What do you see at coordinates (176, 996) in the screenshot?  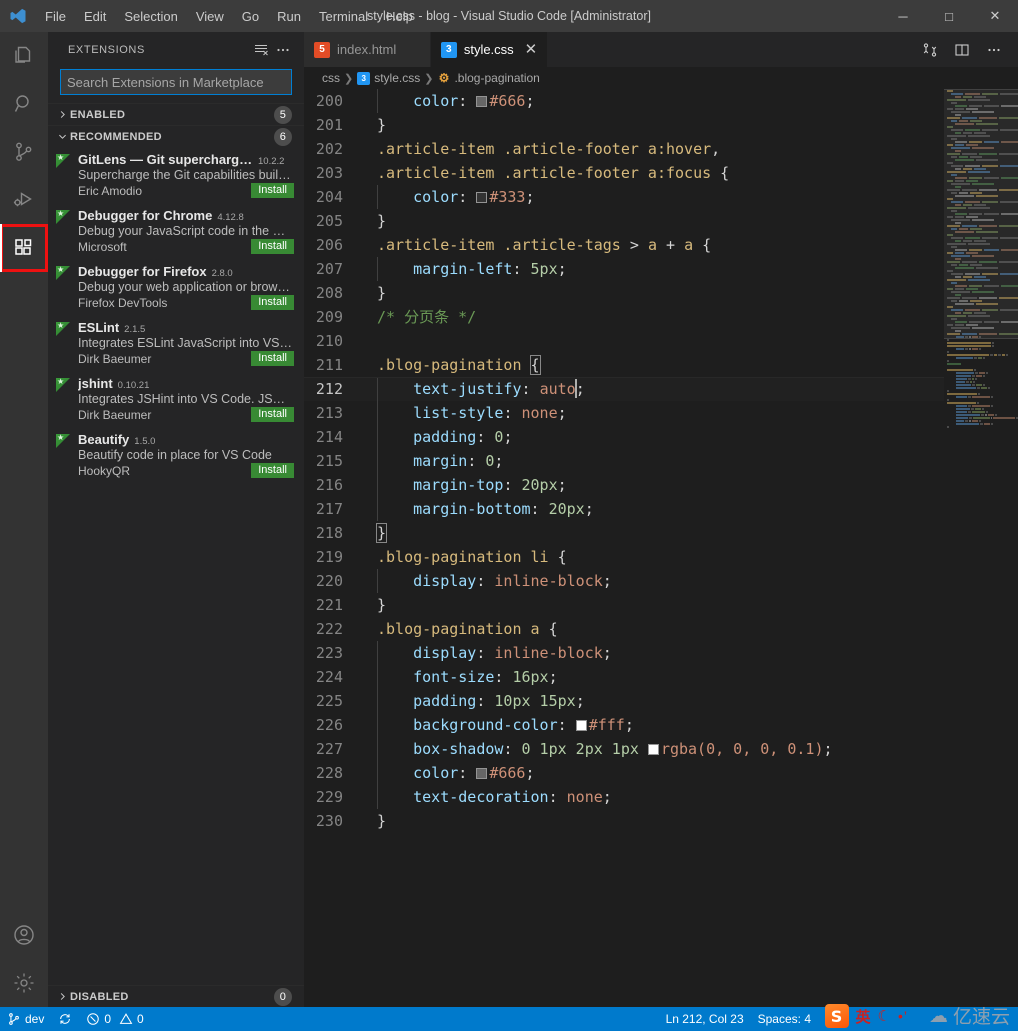 I see `section-disabled: DISABLED 0` at bounding box center [176, 996].